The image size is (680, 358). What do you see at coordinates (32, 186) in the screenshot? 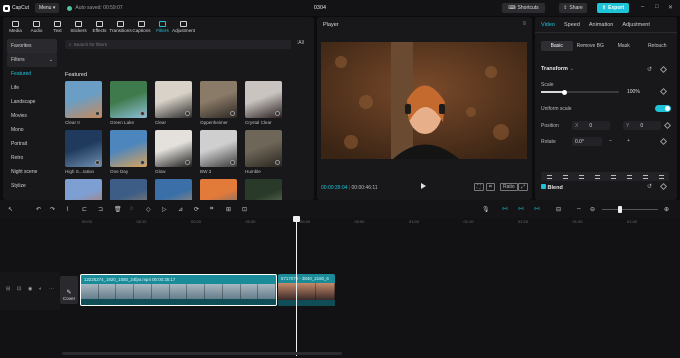
I see `sidebar-item-stylize: Stylize` at bounding box center [32, 186].